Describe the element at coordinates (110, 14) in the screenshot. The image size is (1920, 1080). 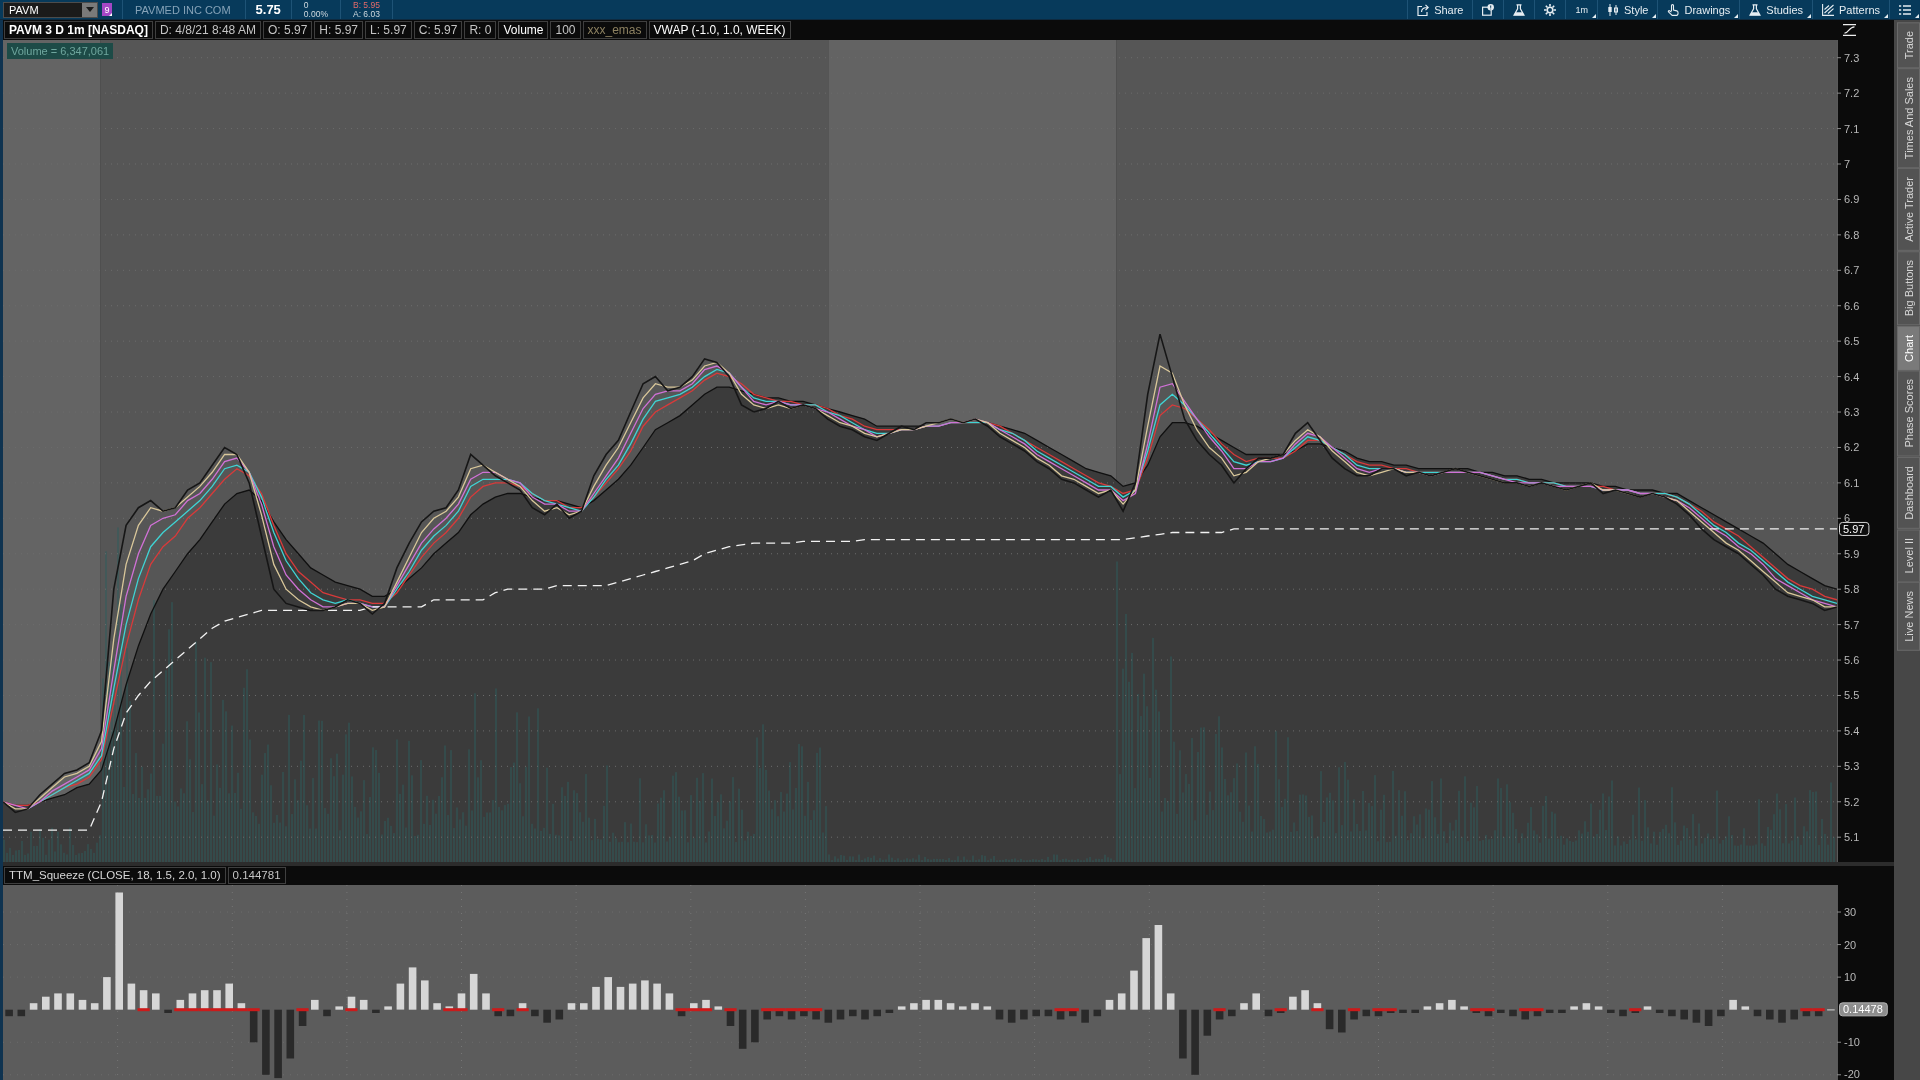
I see `corner-triangle-icon` at that location.